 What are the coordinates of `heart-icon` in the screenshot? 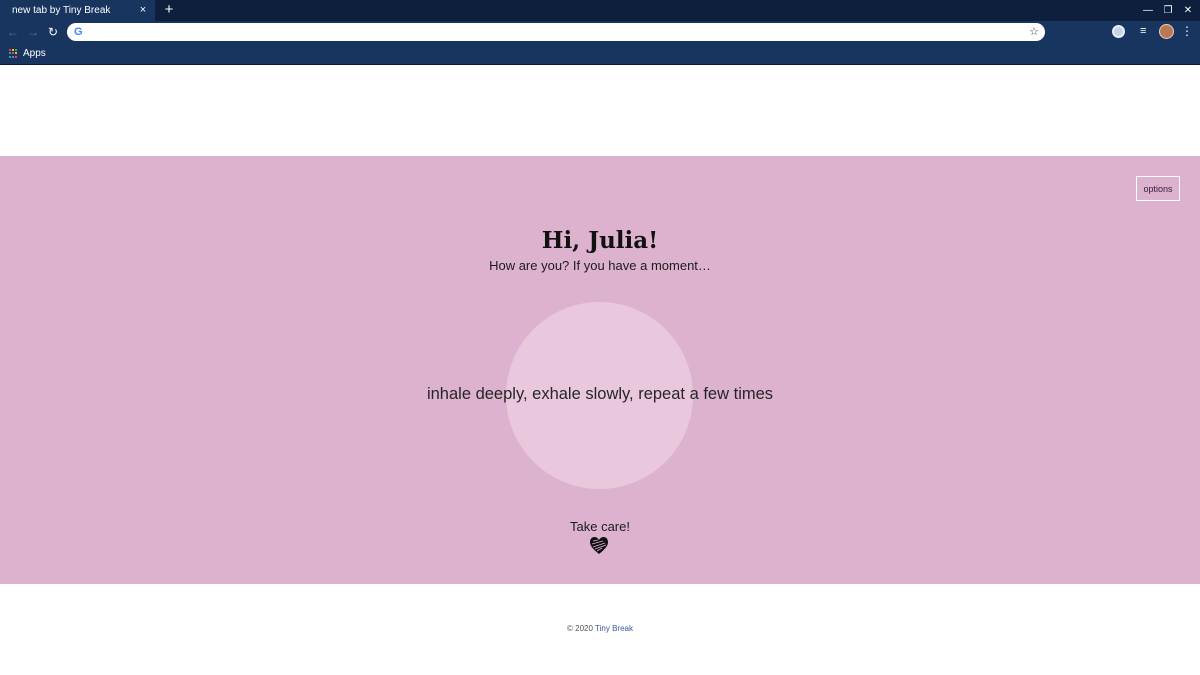 It's located at (599, 545).